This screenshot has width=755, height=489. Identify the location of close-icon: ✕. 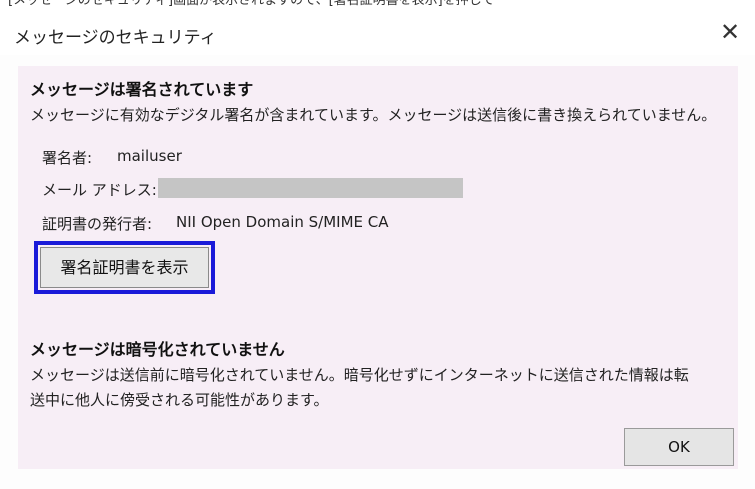
(730, 32).